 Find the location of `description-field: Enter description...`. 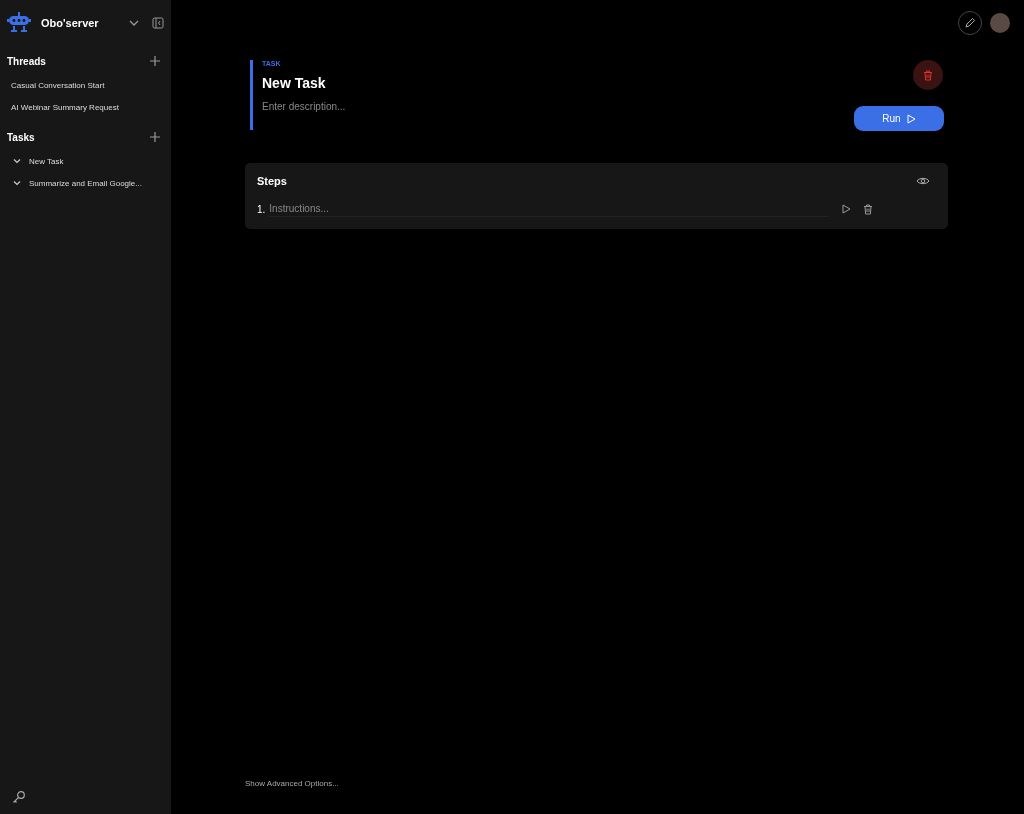

description-field: Enter description... is located at coordinates (412, 106).